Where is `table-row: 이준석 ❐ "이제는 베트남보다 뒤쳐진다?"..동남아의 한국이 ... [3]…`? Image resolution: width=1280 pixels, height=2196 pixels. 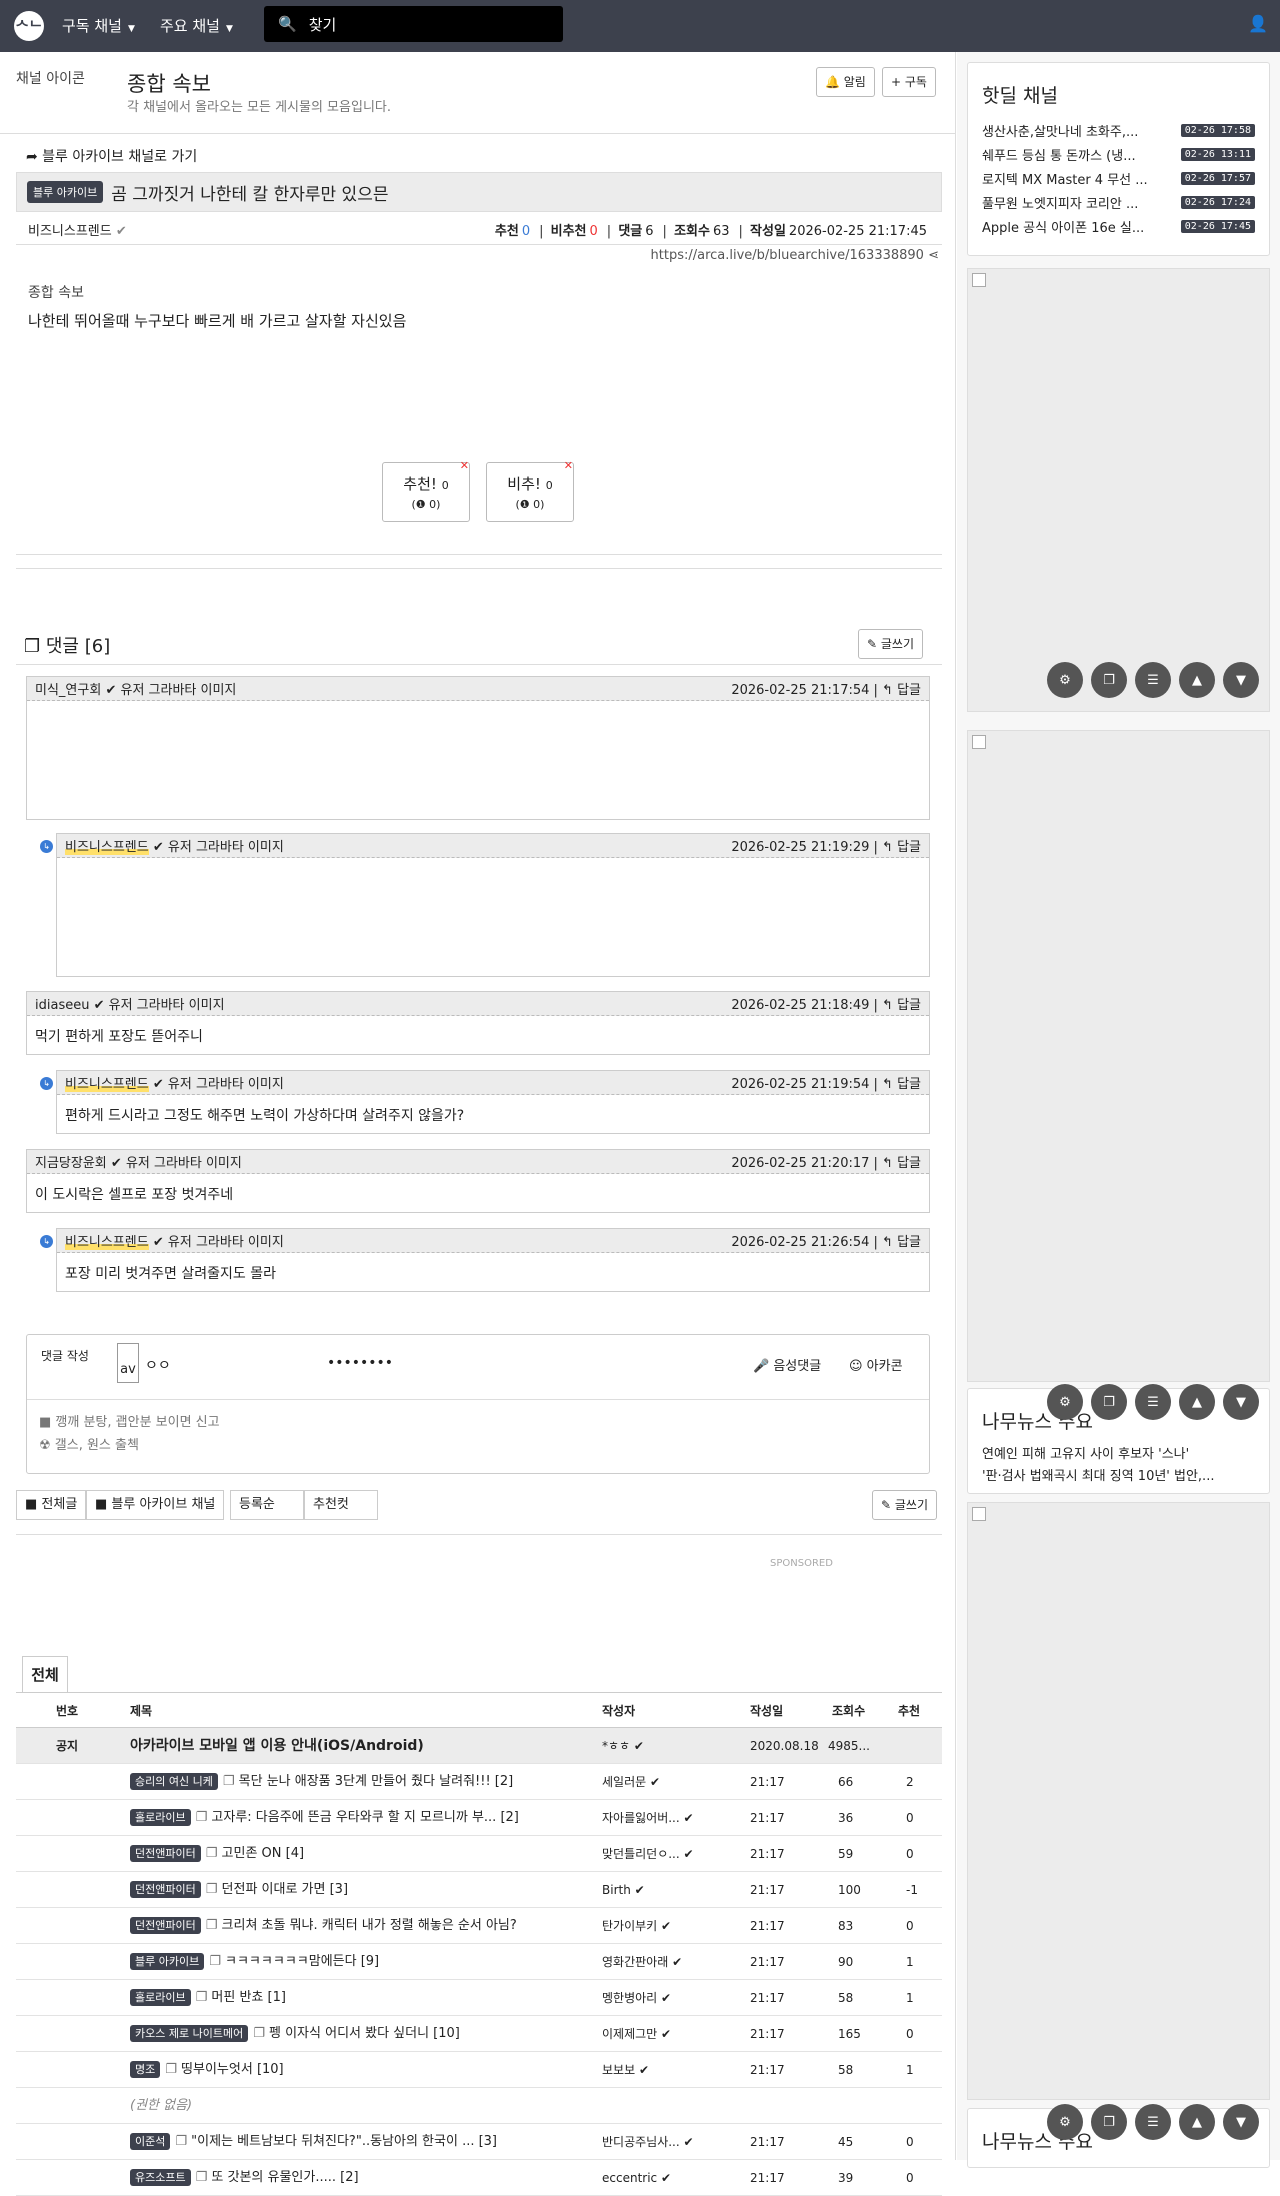
table-row: 이준석 ❐ "이제는 베트남보다 뒤쳐진다?"..동남아의 한국이 ... [3]… is located at coordinates (479, 2142).